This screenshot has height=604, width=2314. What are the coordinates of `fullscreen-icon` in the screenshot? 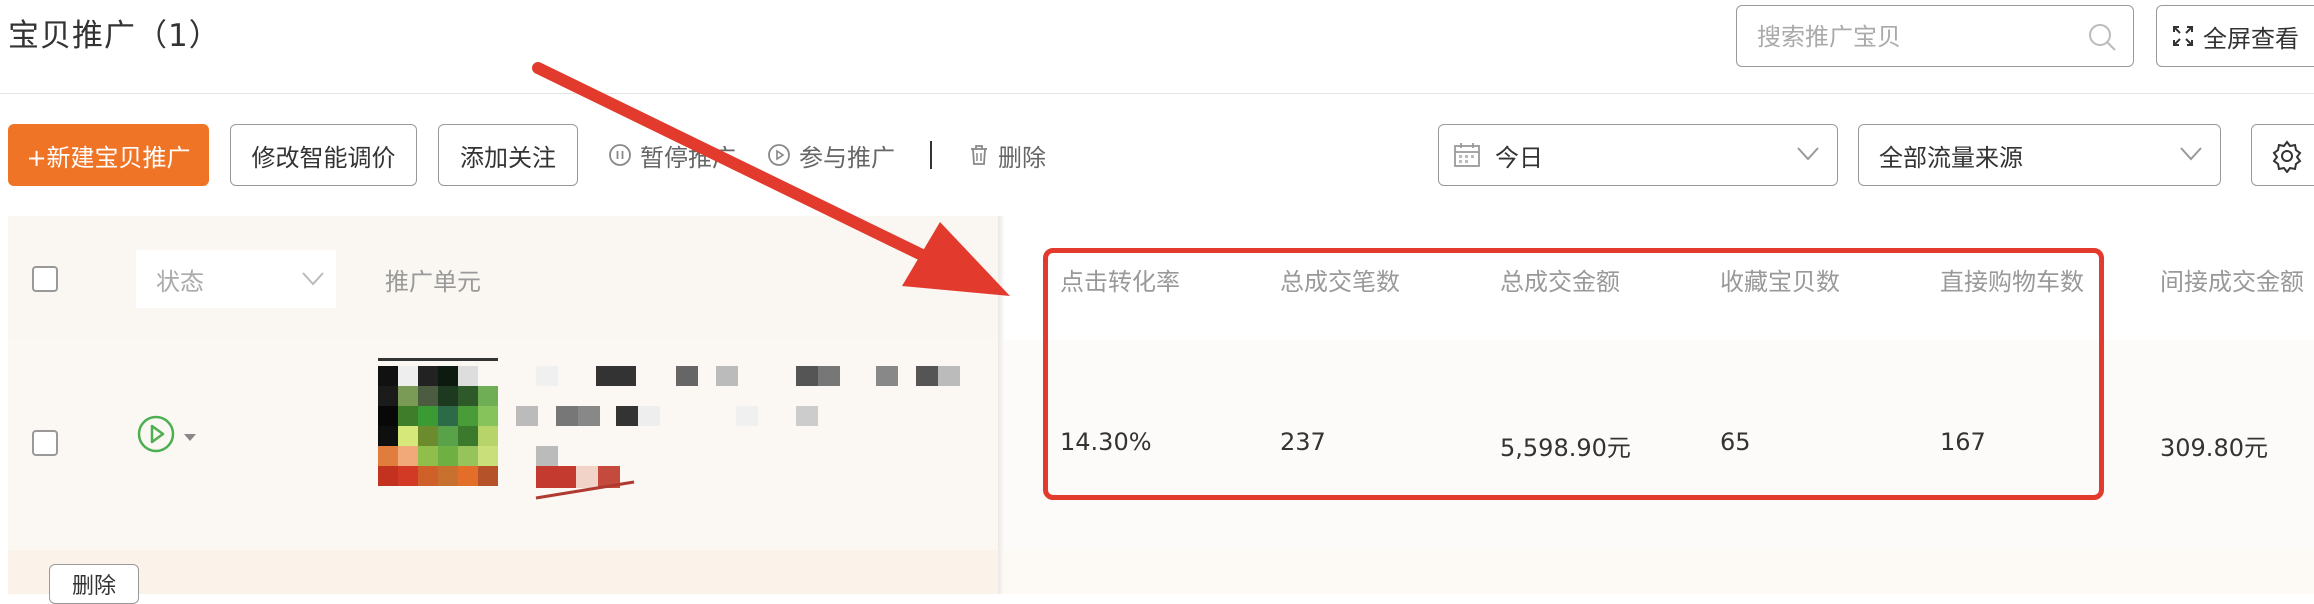 It's located at (2183, 36).